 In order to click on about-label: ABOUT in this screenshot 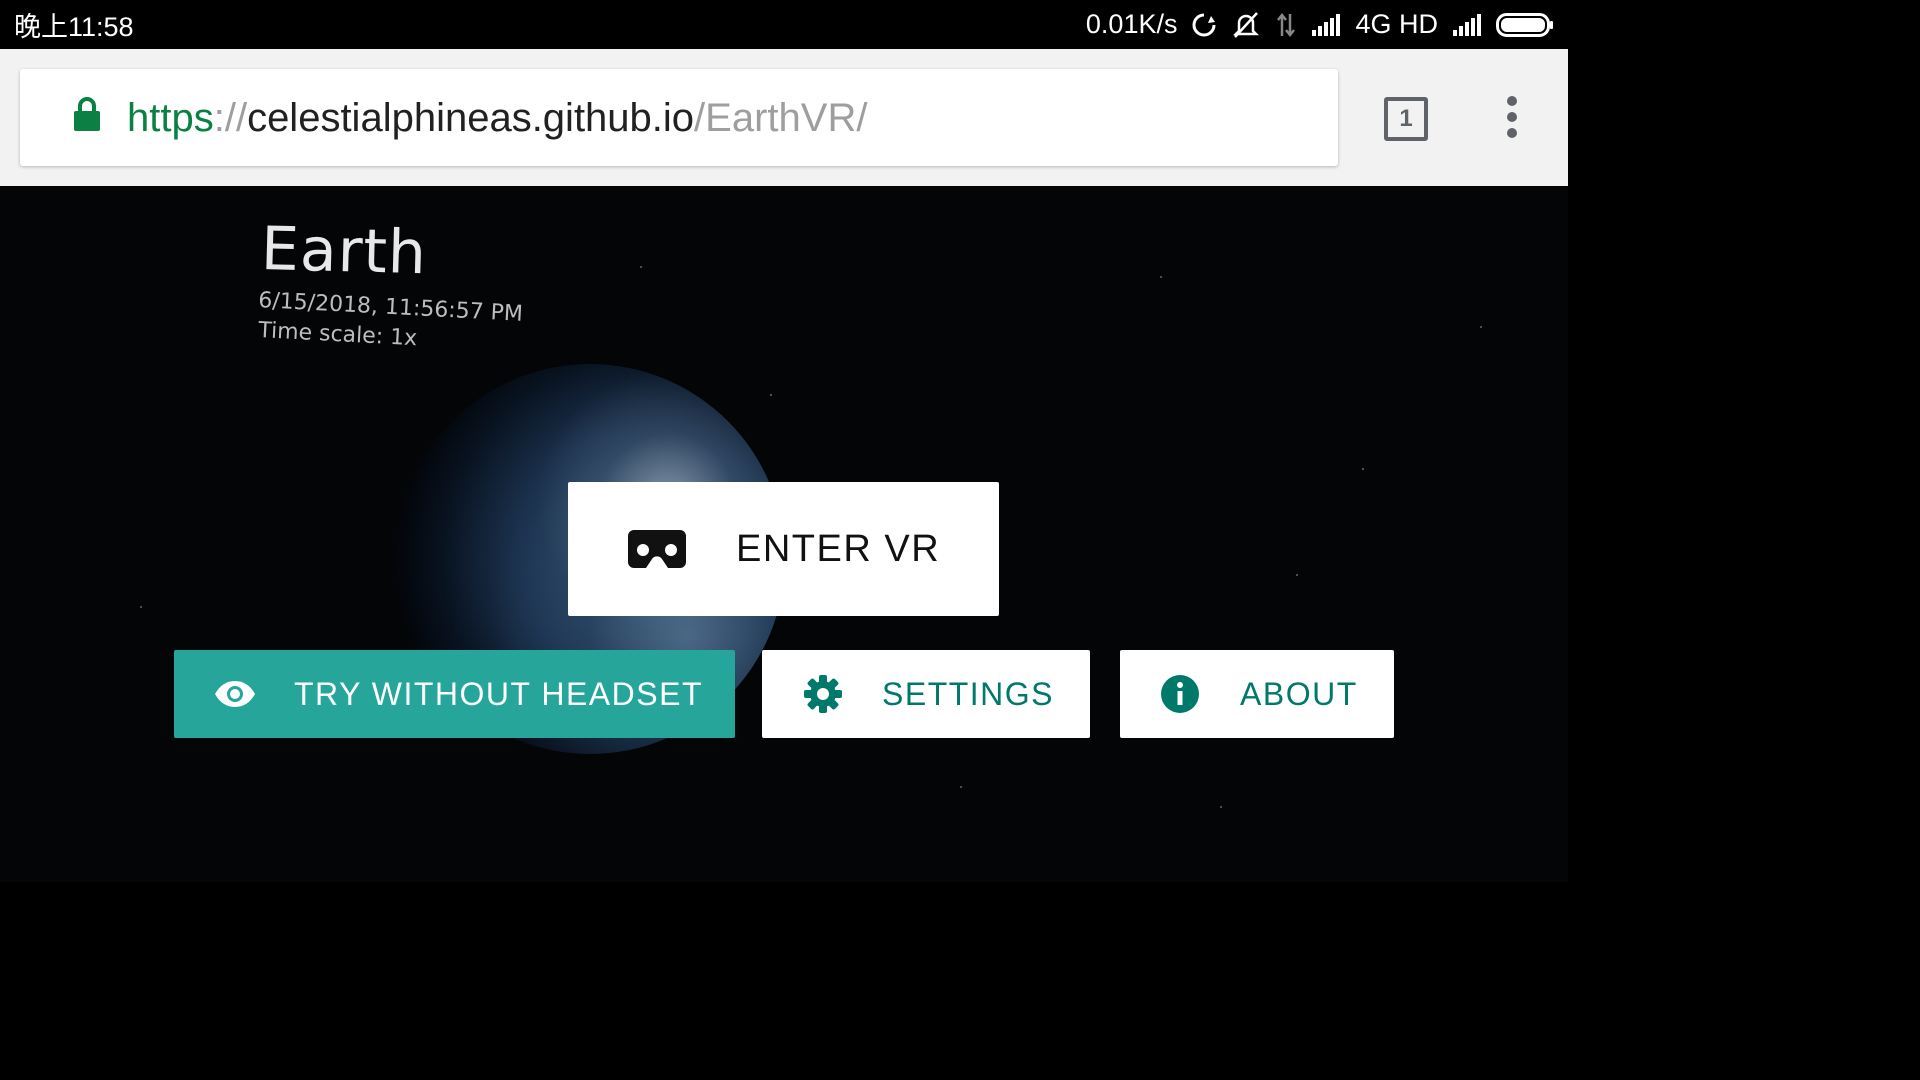, I will do `click(1299, 693)`.